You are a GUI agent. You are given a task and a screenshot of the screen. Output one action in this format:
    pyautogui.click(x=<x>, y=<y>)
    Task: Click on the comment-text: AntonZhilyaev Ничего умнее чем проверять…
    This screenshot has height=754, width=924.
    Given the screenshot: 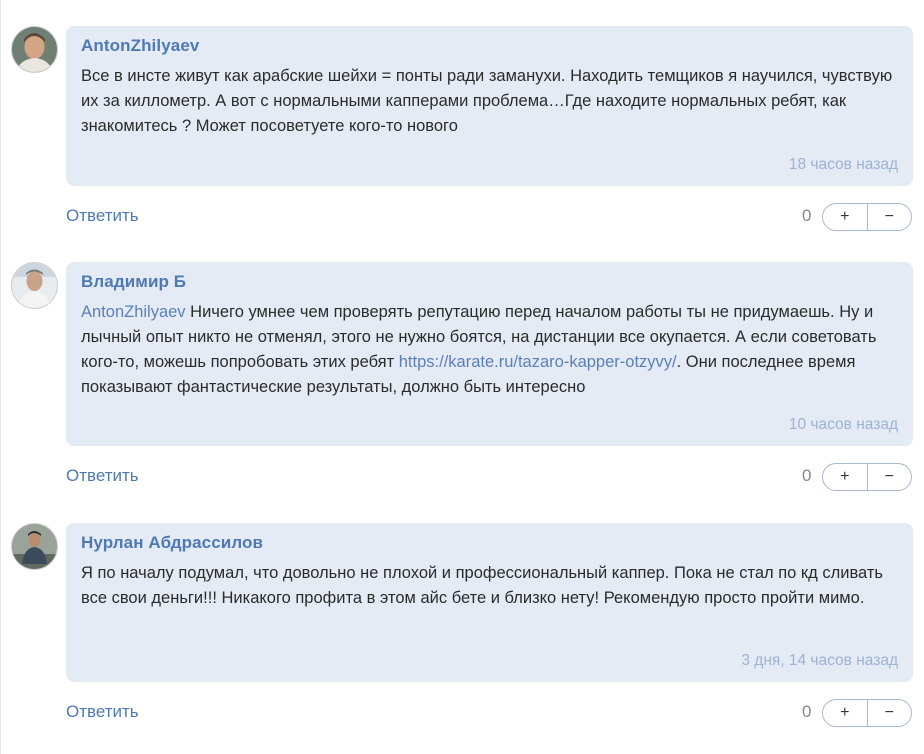 What is the action you would take?
    pyautogui.click(x=491, y=350)
    